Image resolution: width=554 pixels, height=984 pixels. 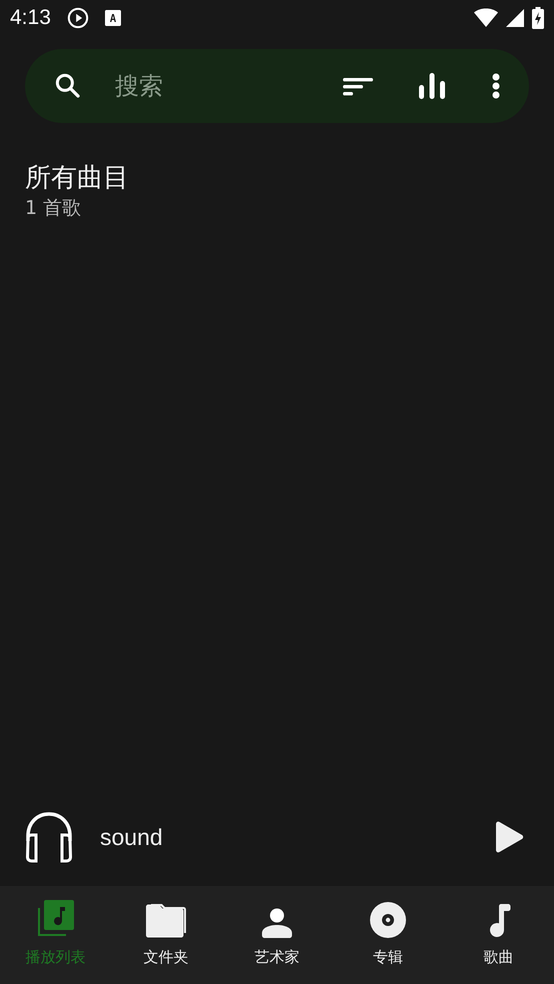 What do you see at coordinates (388, 920) in the screenshot?
I see `disc-icon` at bounding box center [388, 920].